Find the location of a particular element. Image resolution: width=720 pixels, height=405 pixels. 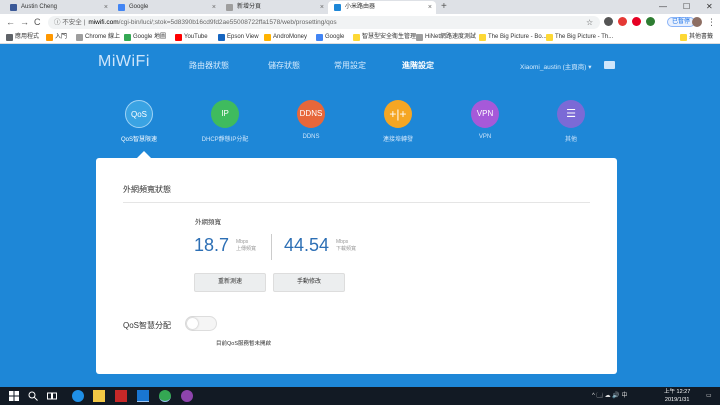

app-purple-icon is located at coordinates (187, 396).